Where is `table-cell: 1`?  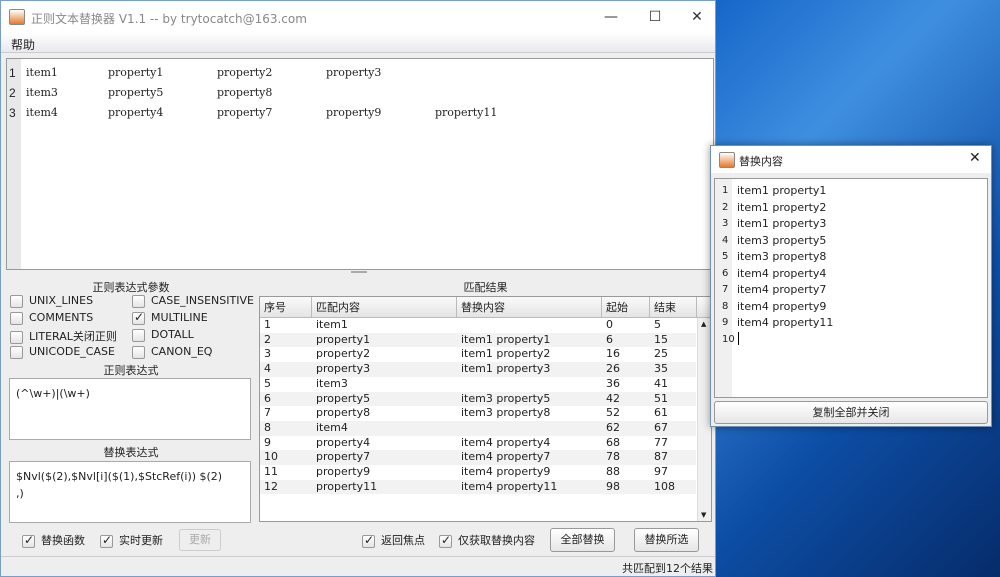
table-cell: 1 is located at coordinates (267, 324).